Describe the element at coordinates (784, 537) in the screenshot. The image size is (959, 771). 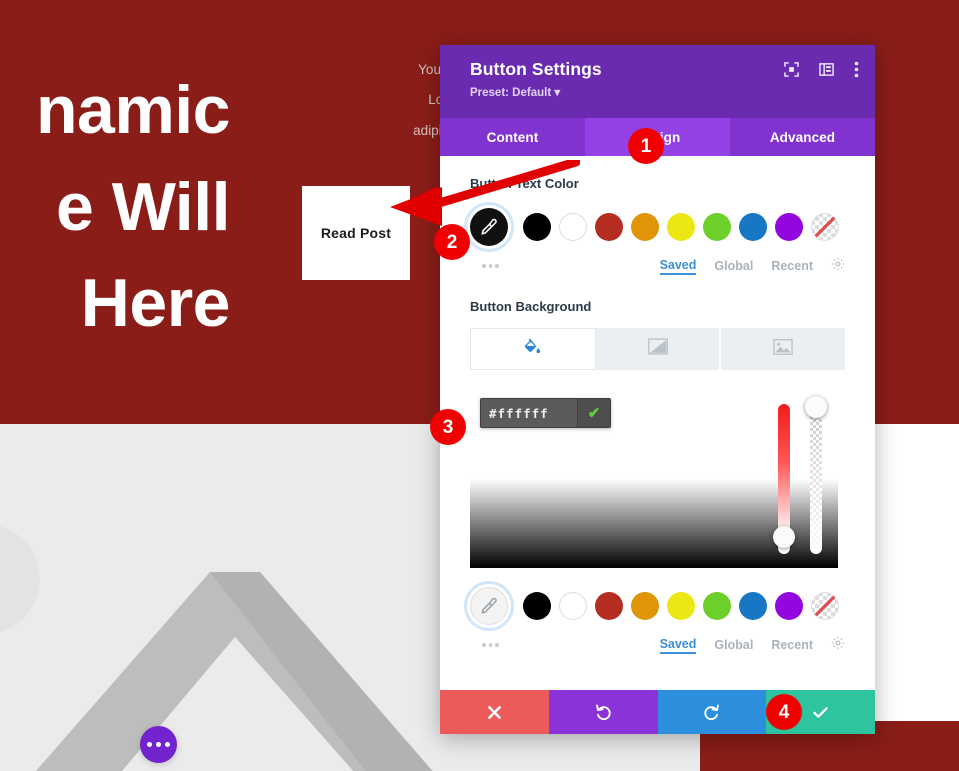
I see `hue-slider-handle` at that location.